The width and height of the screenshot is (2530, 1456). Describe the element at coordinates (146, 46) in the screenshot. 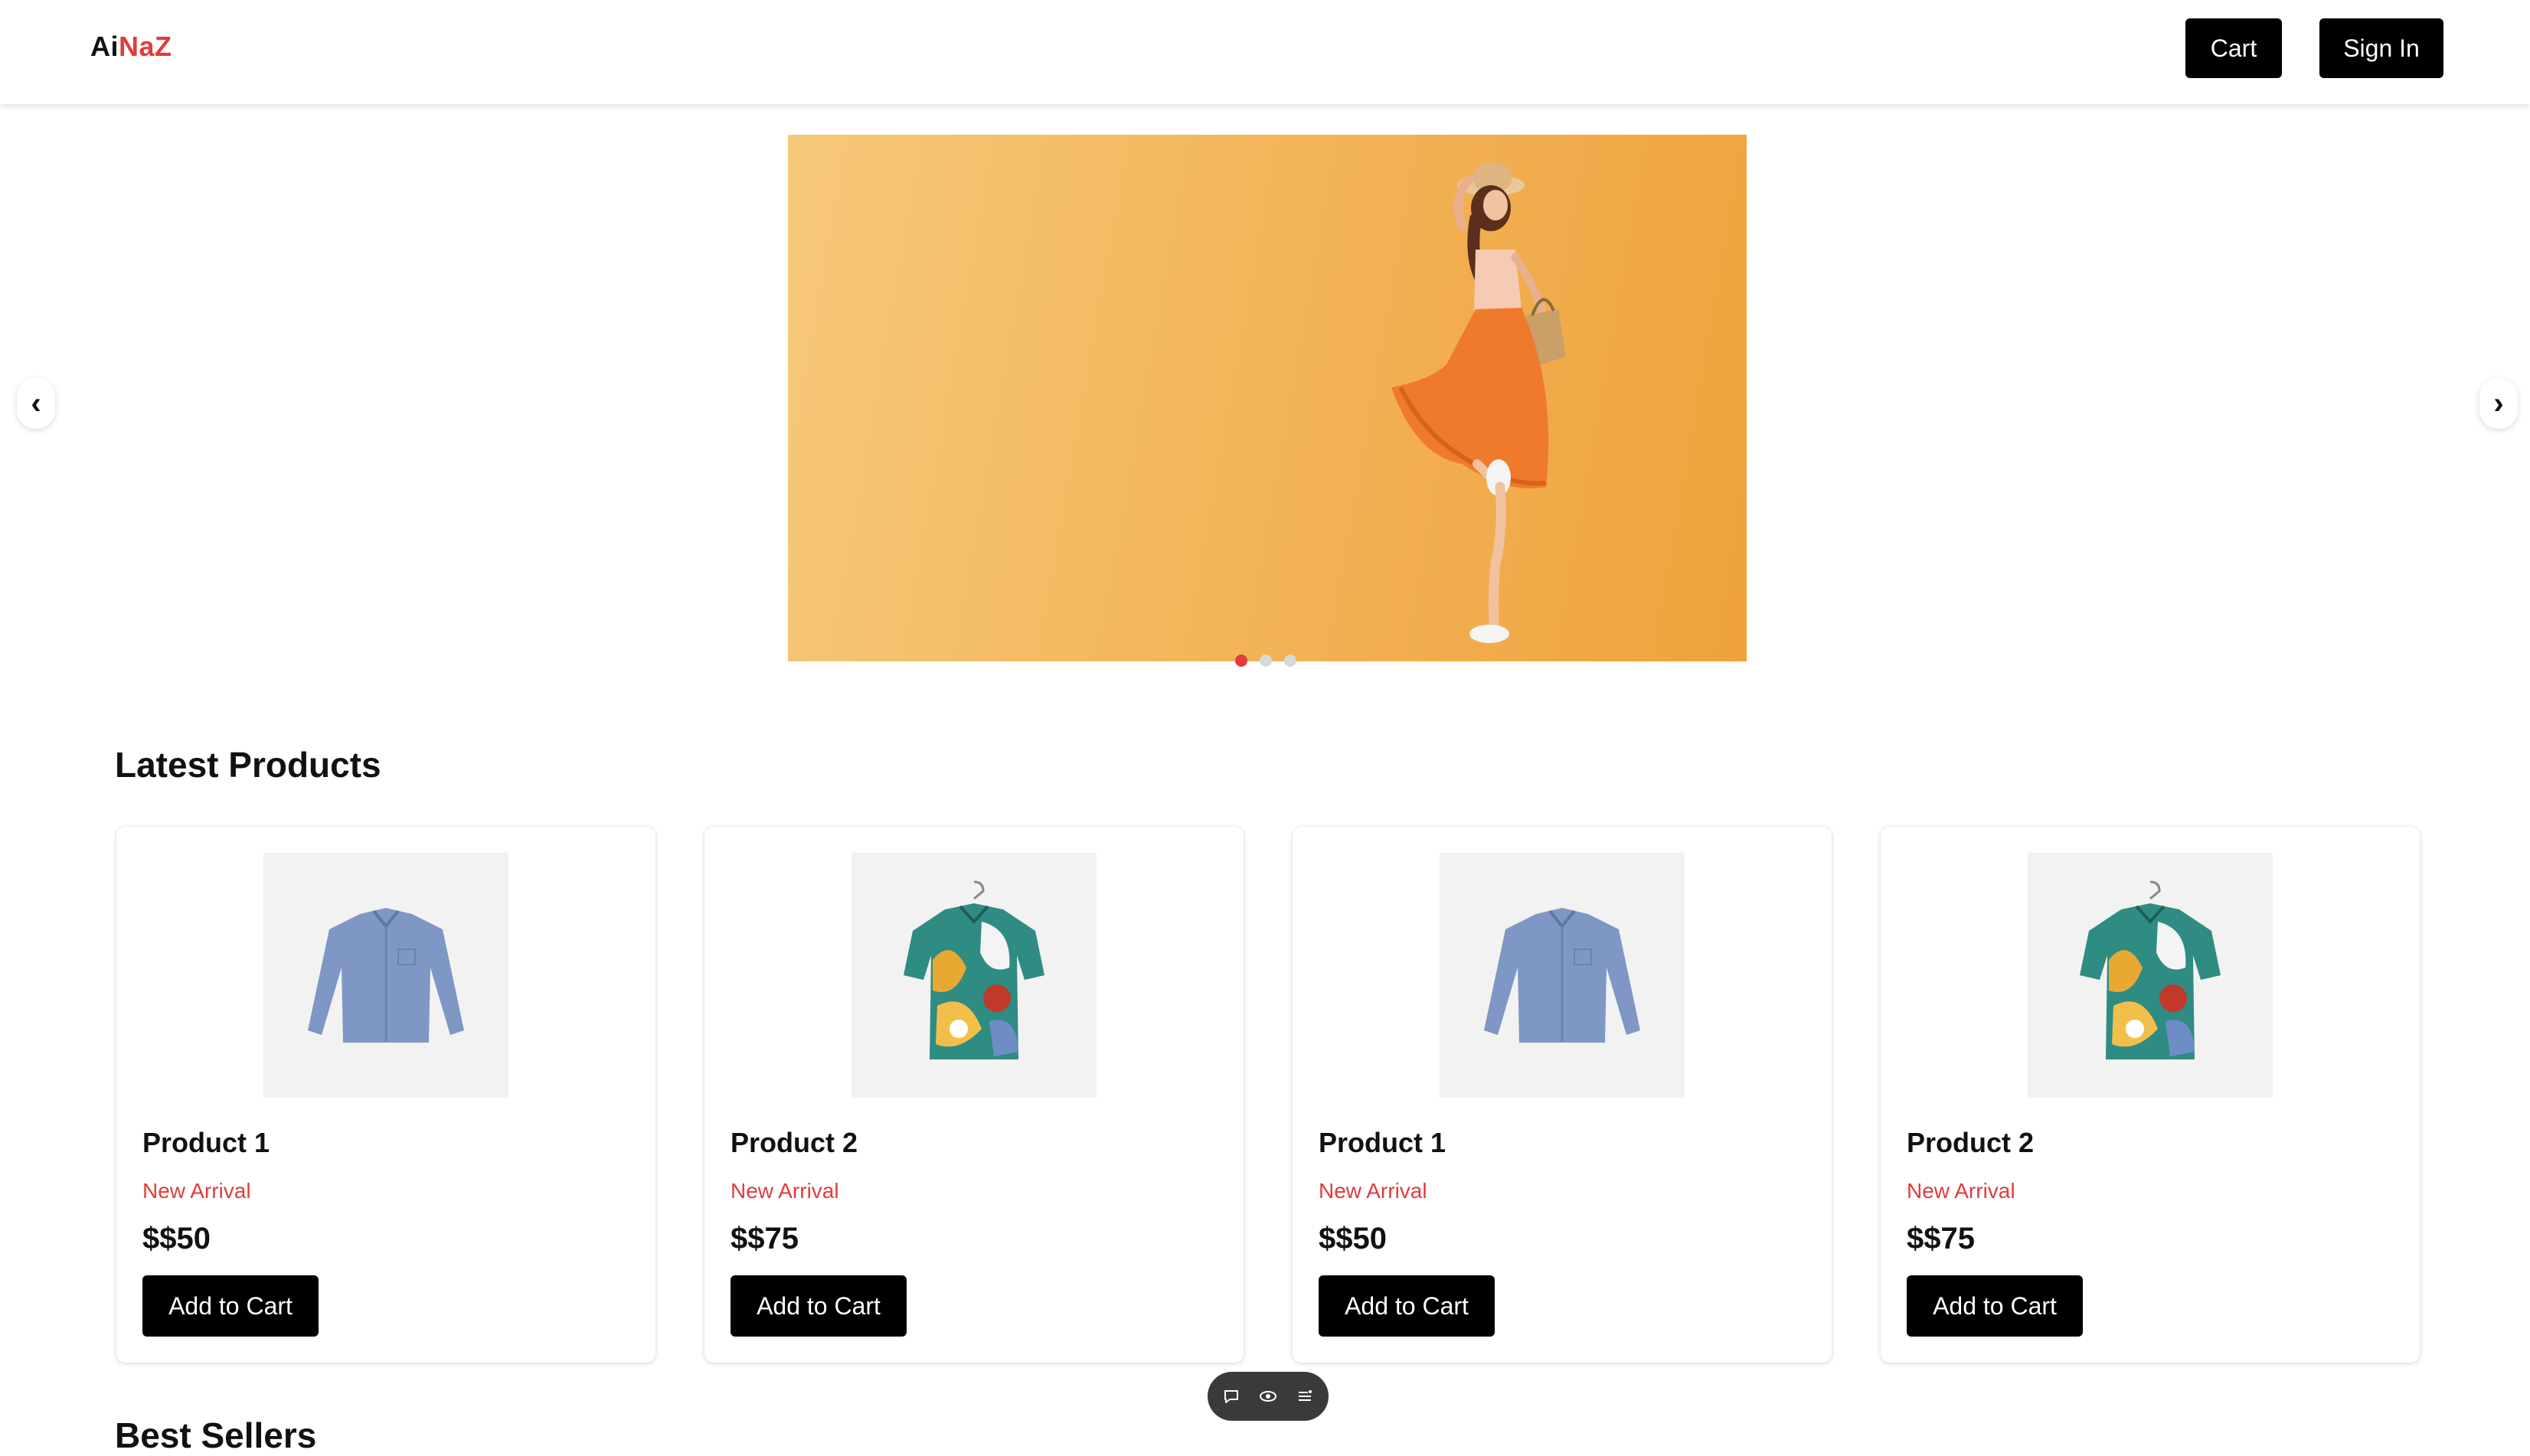

I see `logo-text-naz: NaZ` at that location.